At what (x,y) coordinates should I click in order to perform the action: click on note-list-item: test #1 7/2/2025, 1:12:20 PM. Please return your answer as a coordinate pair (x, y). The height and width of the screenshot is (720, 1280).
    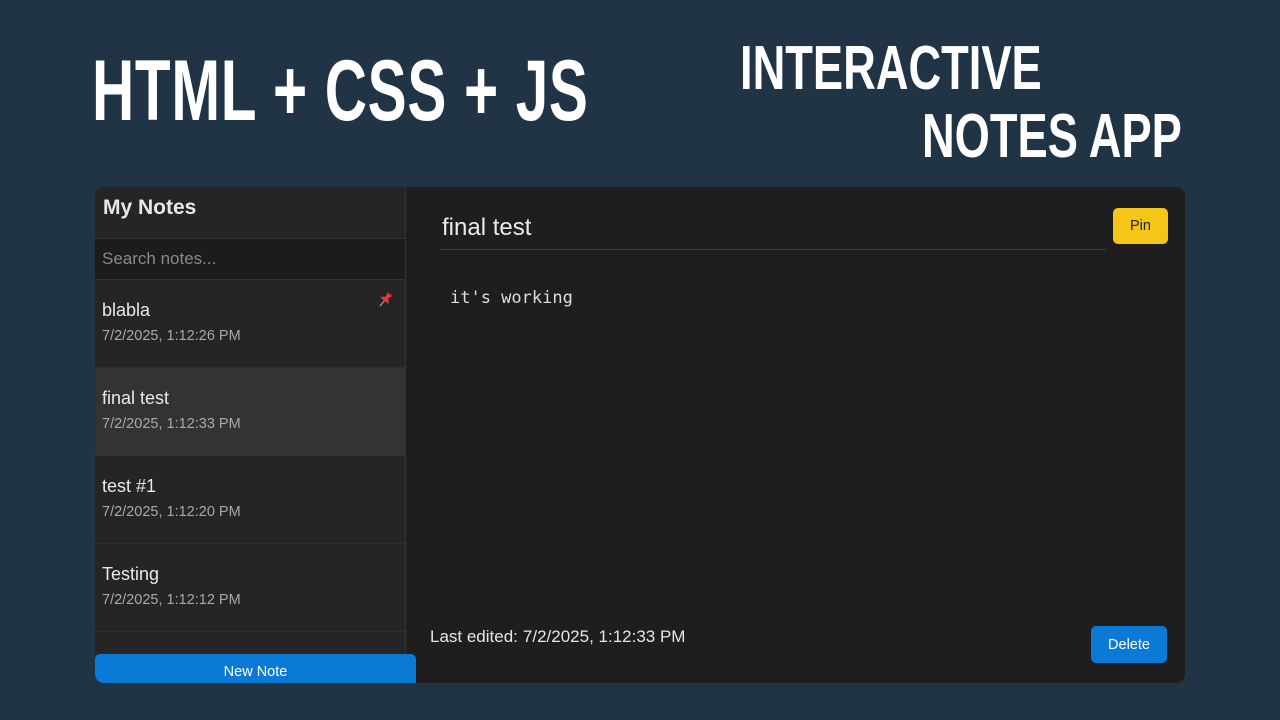
    Looking at the image, I should click on (250, 500).